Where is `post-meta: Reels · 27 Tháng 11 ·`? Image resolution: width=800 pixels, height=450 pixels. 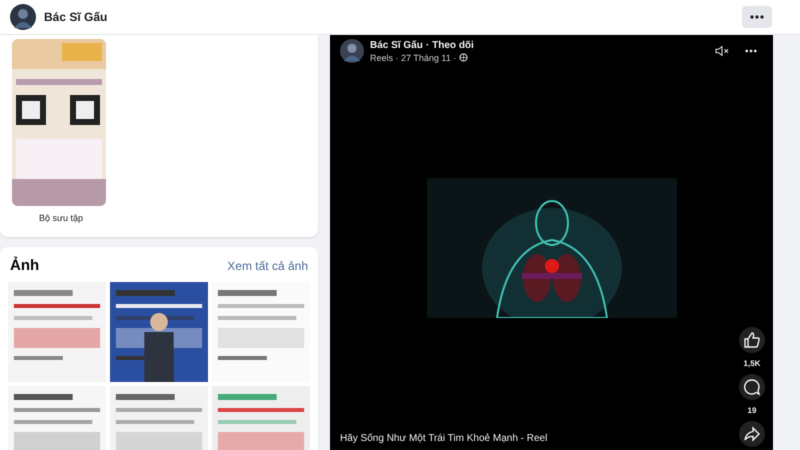
post-meta: Reels · 27 Tháng 11 · is located at coordinates (413, 57).